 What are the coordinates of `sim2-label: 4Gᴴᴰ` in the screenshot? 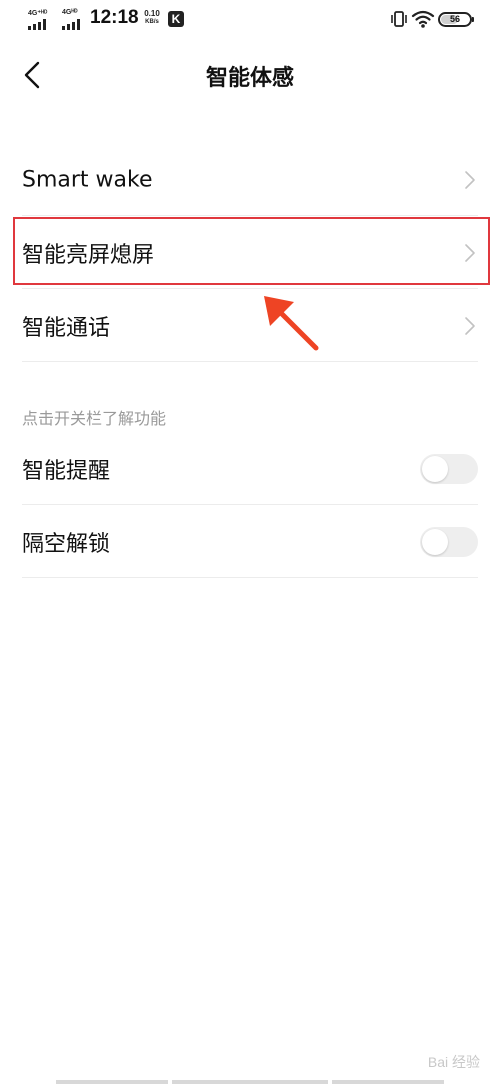 It's located at (70, 12).